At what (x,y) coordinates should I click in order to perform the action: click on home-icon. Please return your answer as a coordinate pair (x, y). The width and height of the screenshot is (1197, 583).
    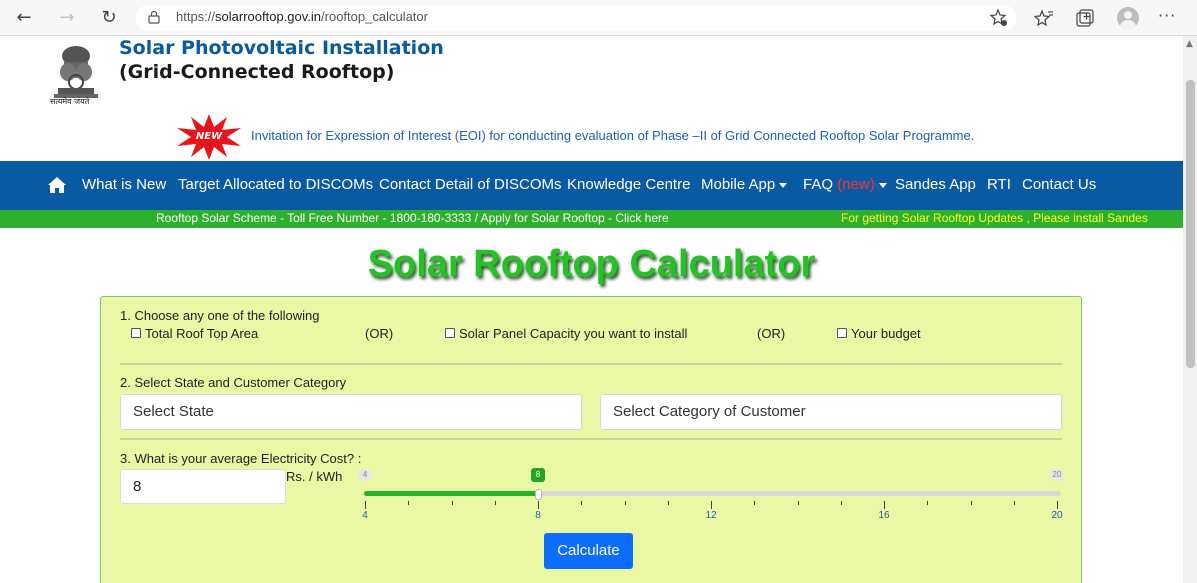
    Looking at the image, I should click on (57, 185).